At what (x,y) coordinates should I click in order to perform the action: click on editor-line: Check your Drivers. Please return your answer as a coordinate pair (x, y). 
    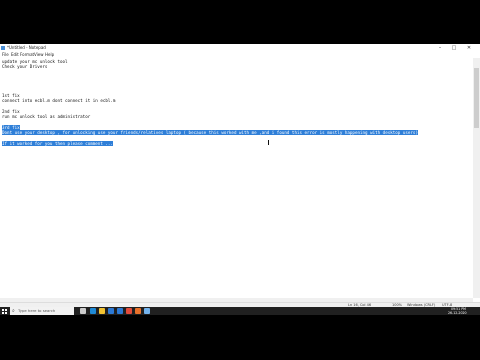
    Looking at the image, I should click on (25, 66).